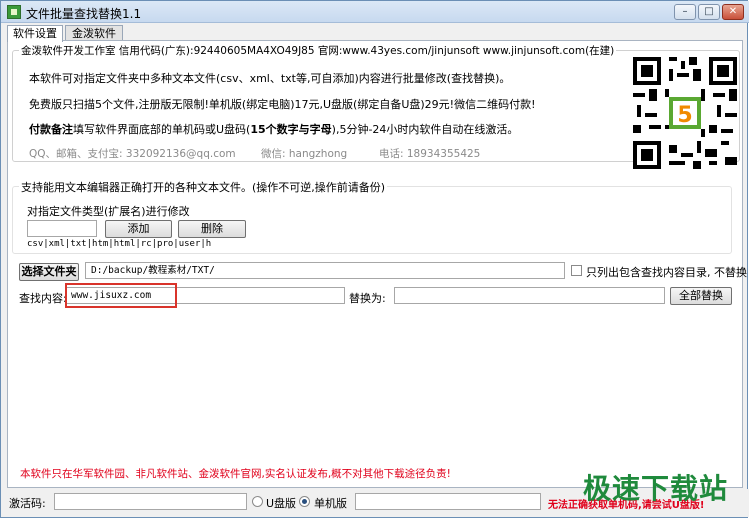 Image resolution: width=750 pixels, height=520 pixels. Describe the element at coordinates (84, 14) in the screenshot. I see `window-title: 文件批量查找替换1.1` at that location.